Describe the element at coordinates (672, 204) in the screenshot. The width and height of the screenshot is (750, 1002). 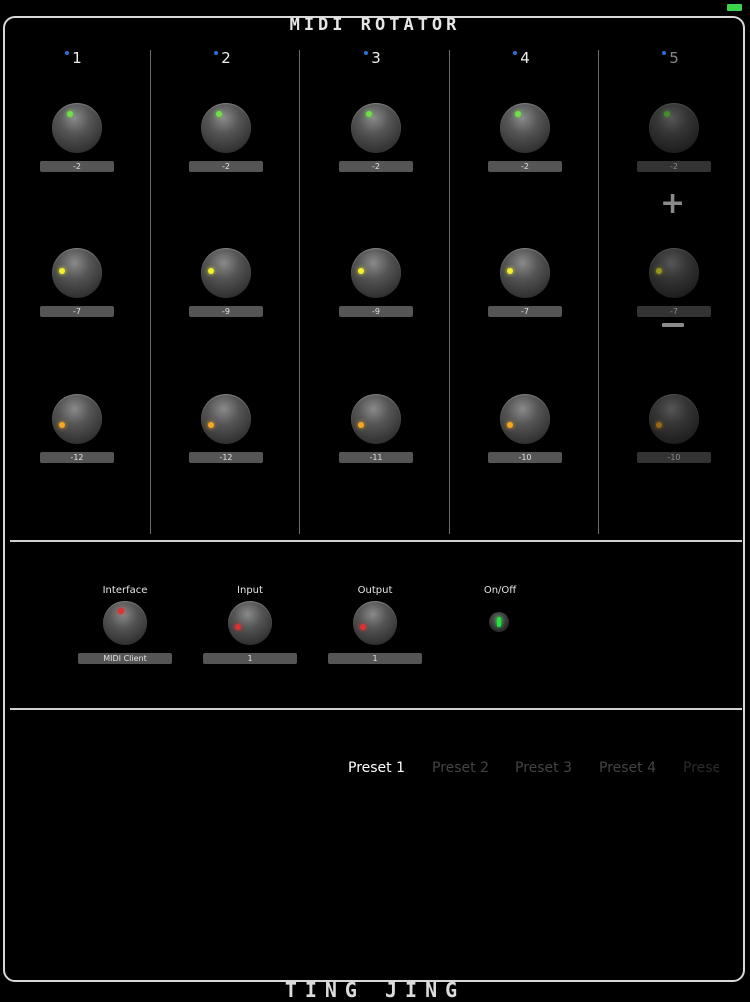
I see `plus-button: +` at that location.